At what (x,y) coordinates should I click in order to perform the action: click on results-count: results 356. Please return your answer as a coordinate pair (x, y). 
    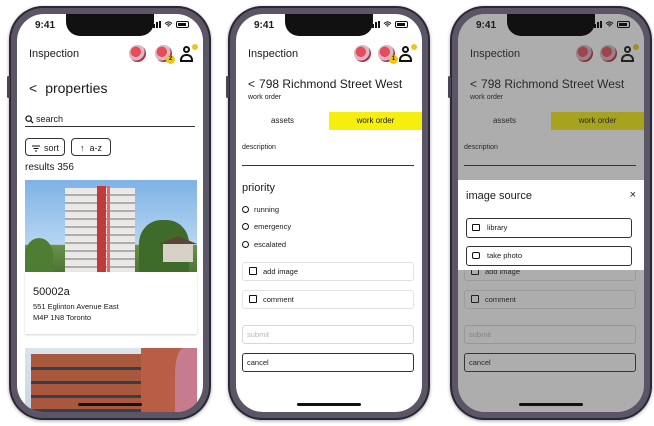
    Looking at the image, I should click on (49, 167).